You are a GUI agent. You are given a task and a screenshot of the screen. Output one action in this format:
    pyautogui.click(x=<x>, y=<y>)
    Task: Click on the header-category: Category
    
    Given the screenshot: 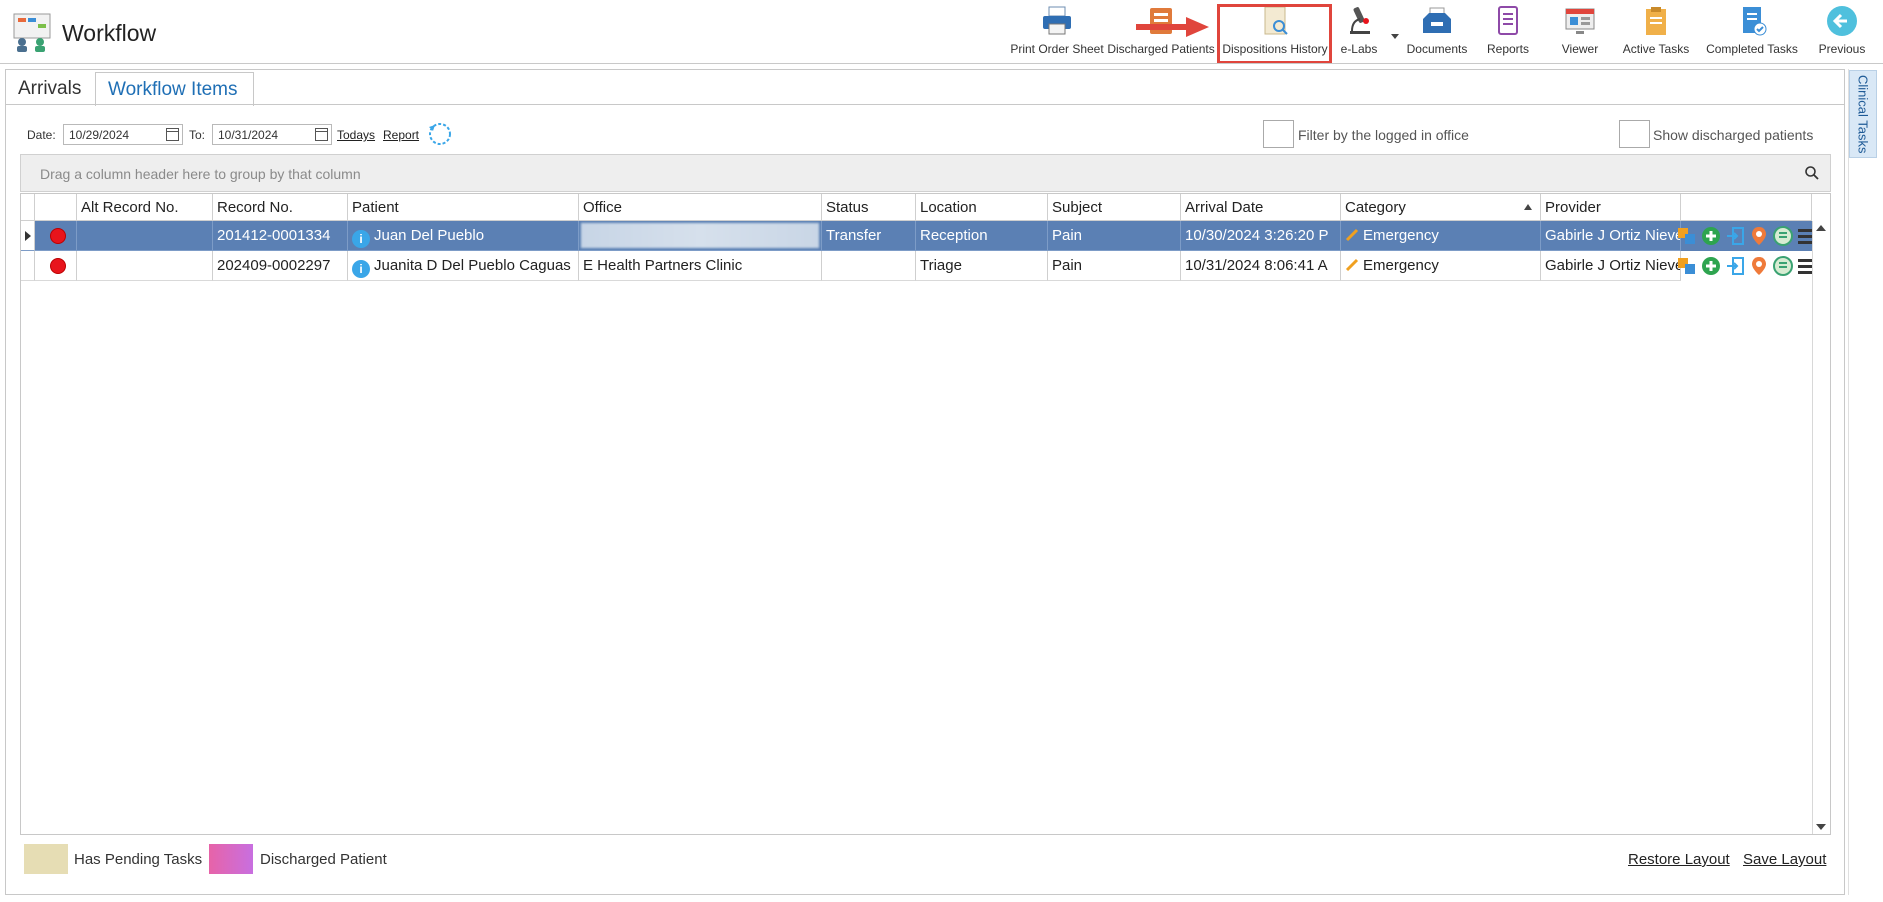 What is the action you would take?
    pyautogui.click(x=1441, y=207)
    